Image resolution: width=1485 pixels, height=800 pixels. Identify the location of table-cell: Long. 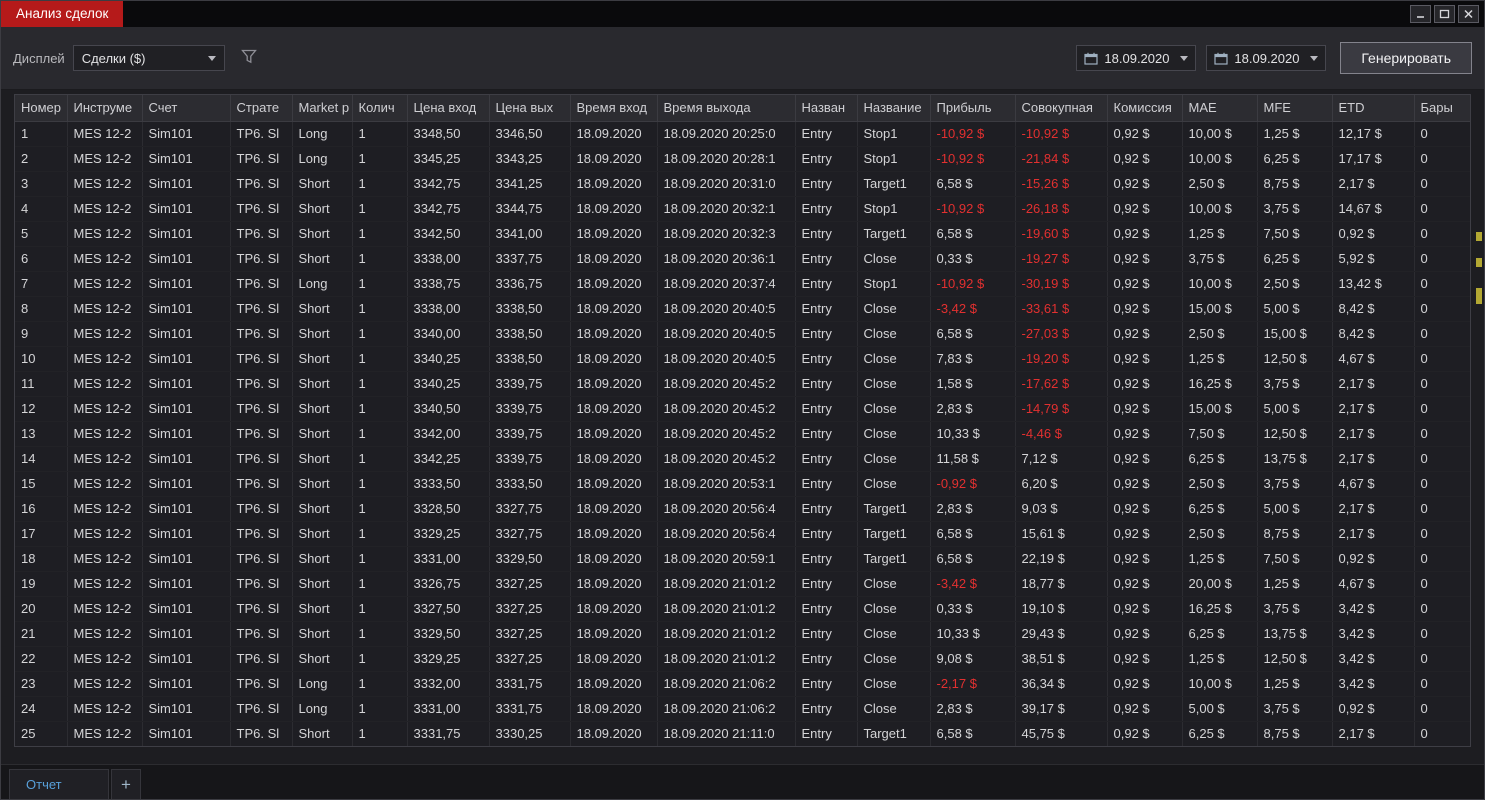
(322, 684).